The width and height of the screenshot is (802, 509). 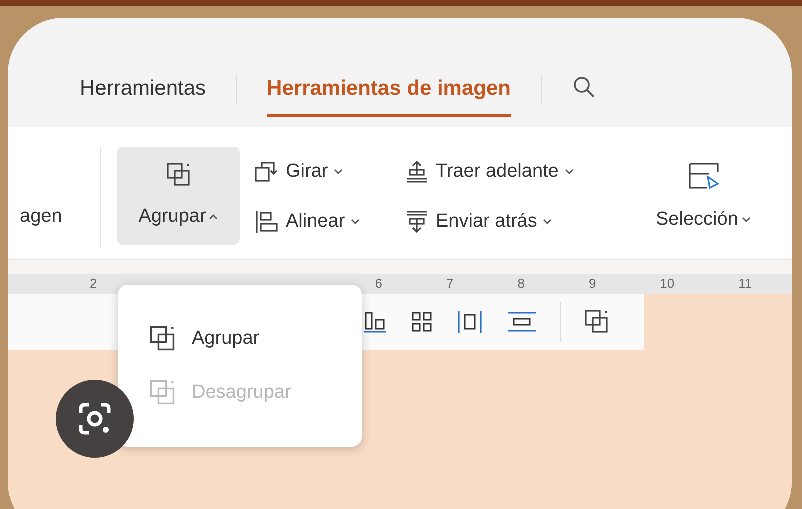 What do you see at coordinates (667, 284) in the screenshot?
I see `ruler-number: 10` at bounding box center [667, 284].